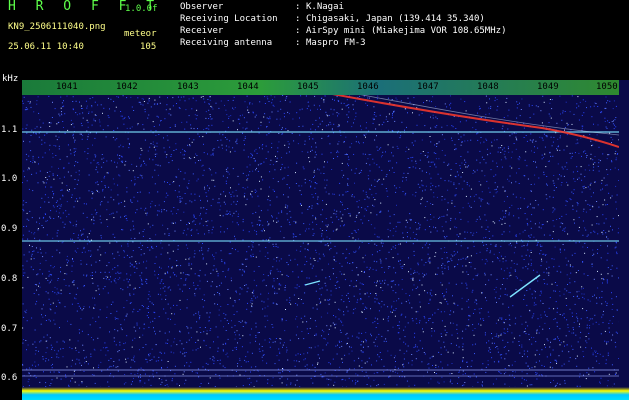 This screenshot has height=400, width=629. Describe the element at coordinates (148, 47) in the screenshot. I see `detection-count: 105` at that location.